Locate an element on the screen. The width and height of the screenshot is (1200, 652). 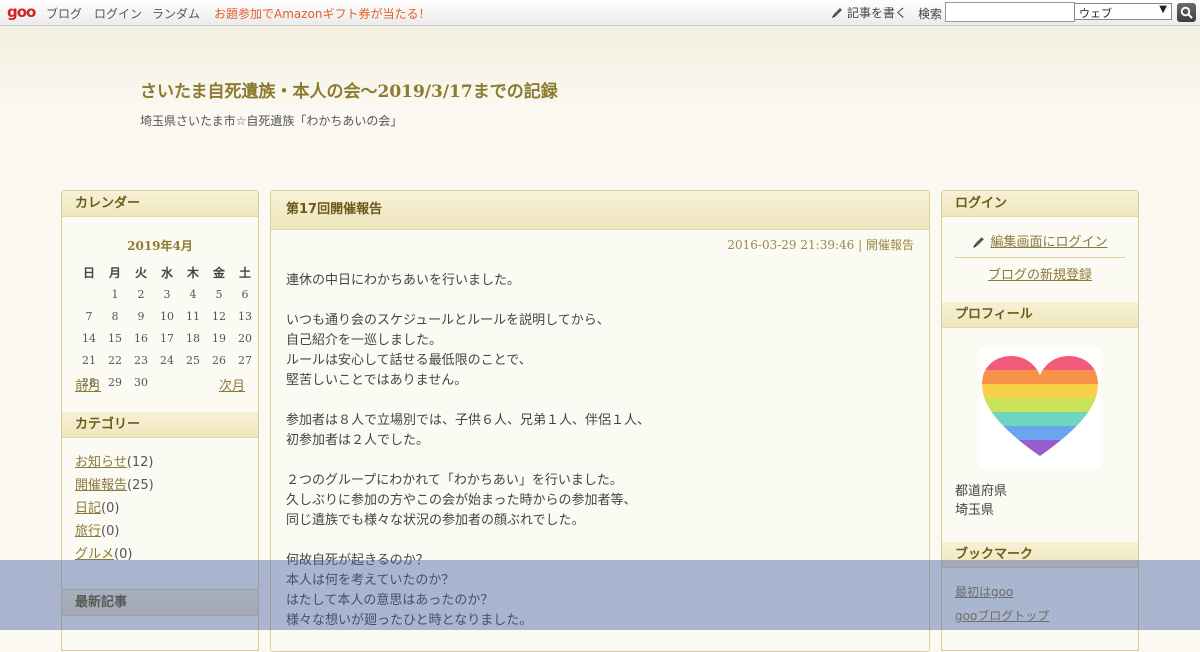
nav-blog: ブログ is located at coordinates (64, 13).